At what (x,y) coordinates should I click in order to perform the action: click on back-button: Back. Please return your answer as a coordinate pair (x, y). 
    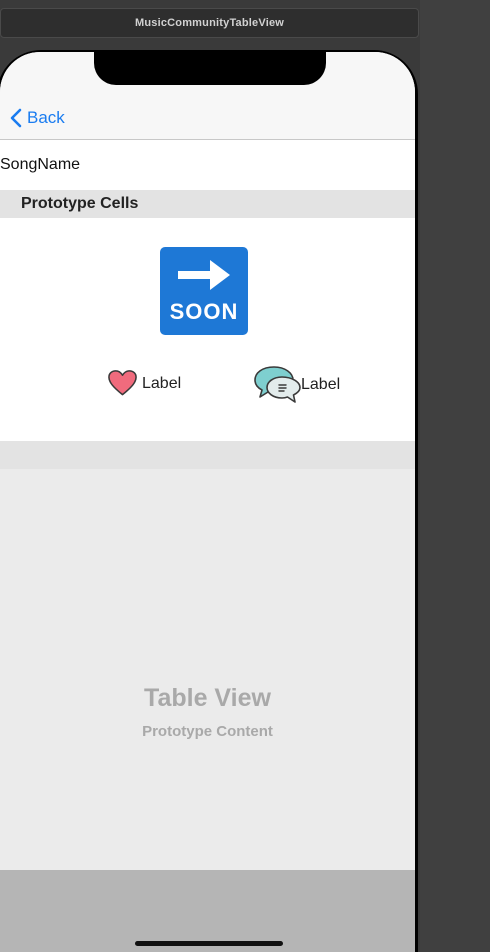
    Looking at the image, I should click on (37, 118).